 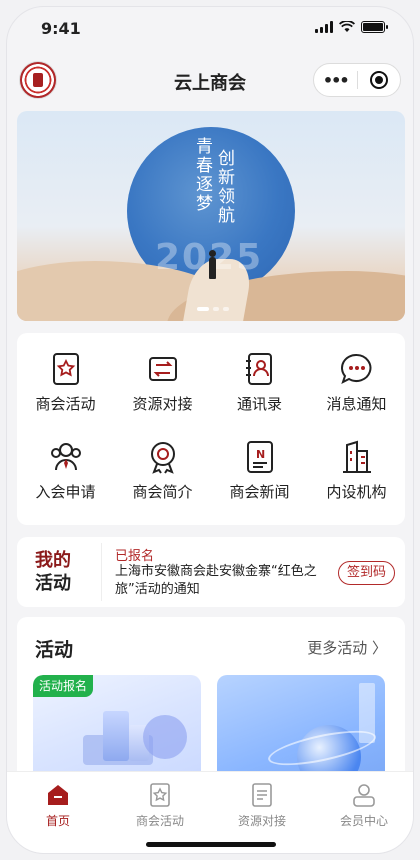 I want to click on status-time: 9:41, so click(x=61, y=28).